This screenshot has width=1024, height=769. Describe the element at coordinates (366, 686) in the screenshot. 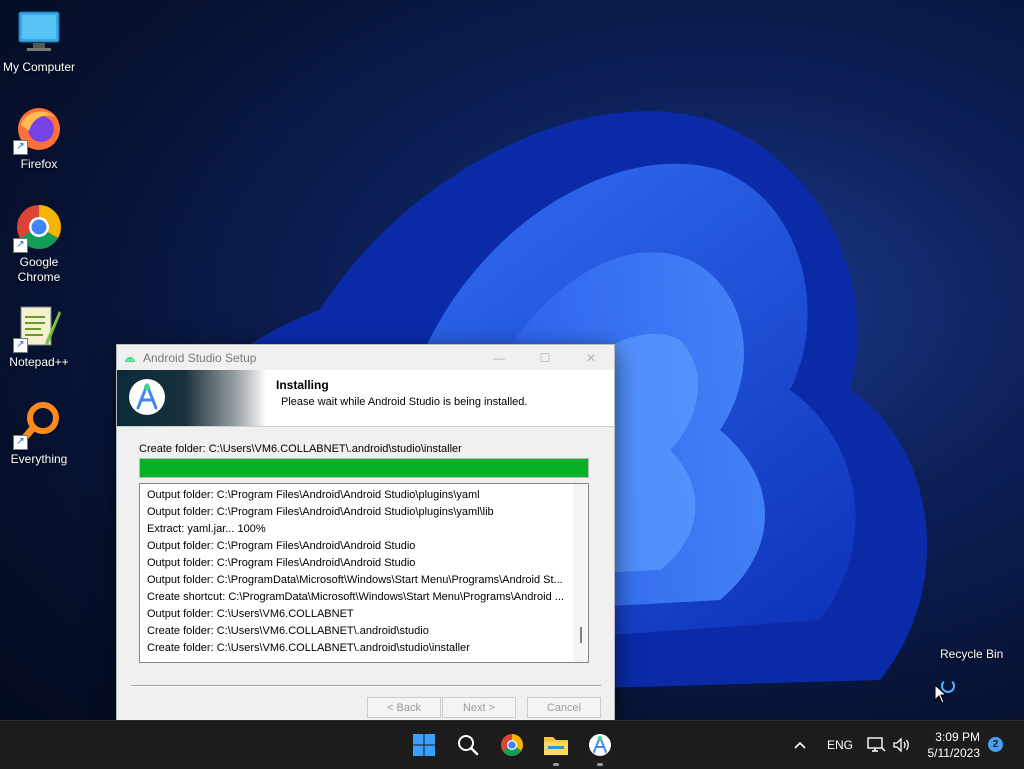

I see `button-separator` at that location.